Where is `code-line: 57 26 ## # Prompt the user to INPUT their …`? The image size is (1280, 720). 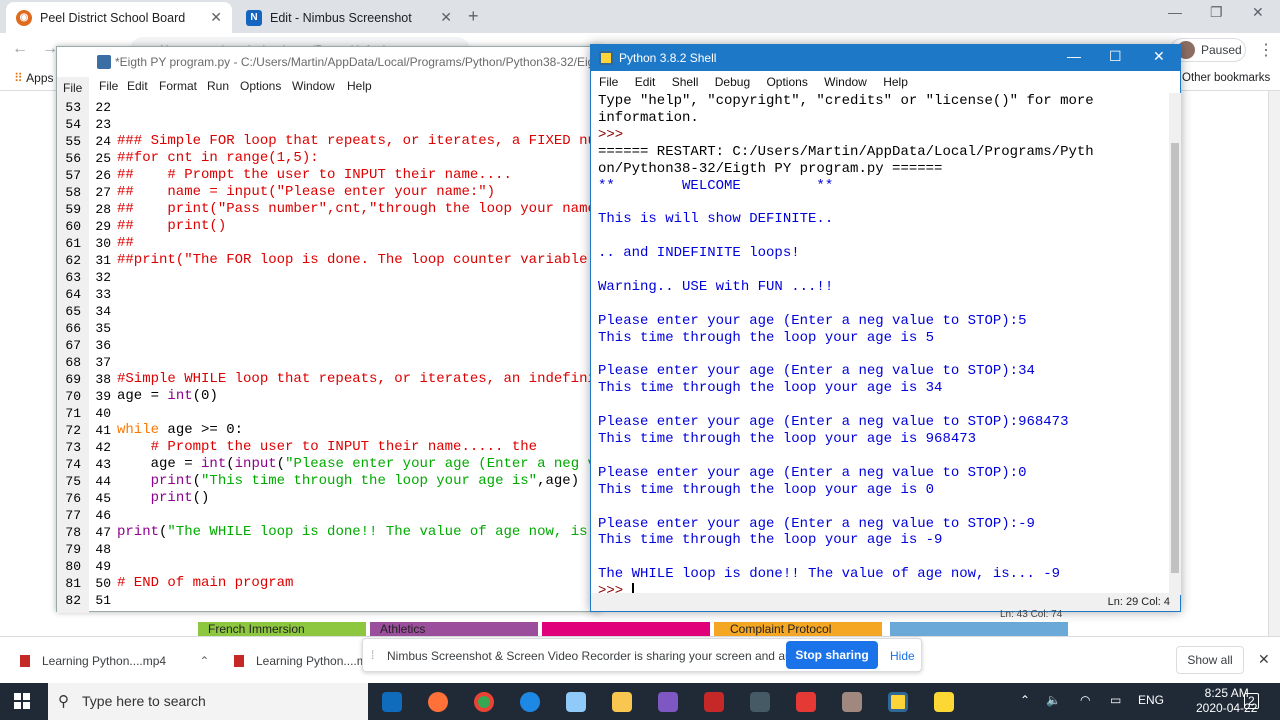 code-line: 57 26 ## # Prompt the user to INPUT their … is located at coordinates (329, 175).